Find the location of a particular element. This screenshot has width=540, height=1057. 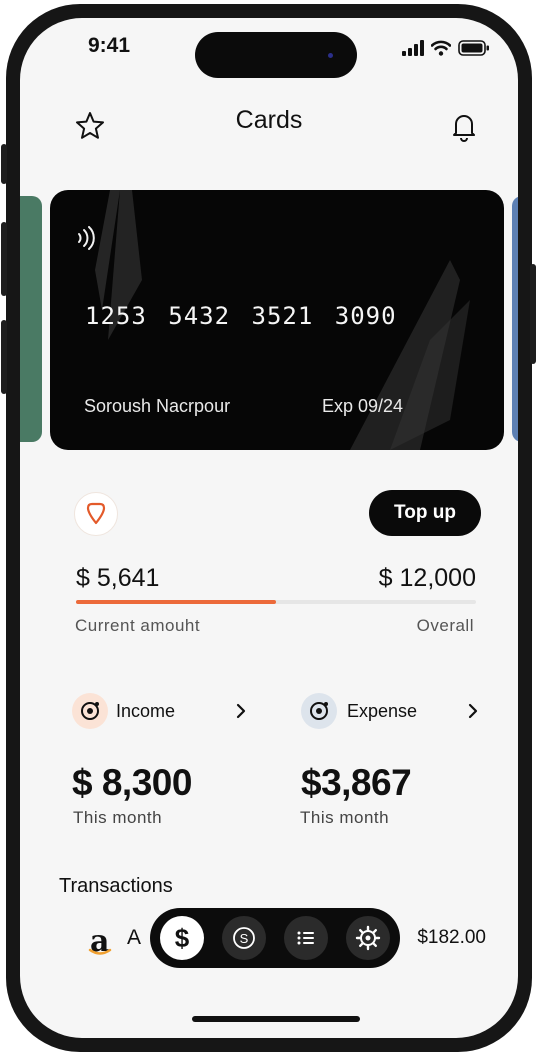

home-indicator is located at coordinates (276, 1019).